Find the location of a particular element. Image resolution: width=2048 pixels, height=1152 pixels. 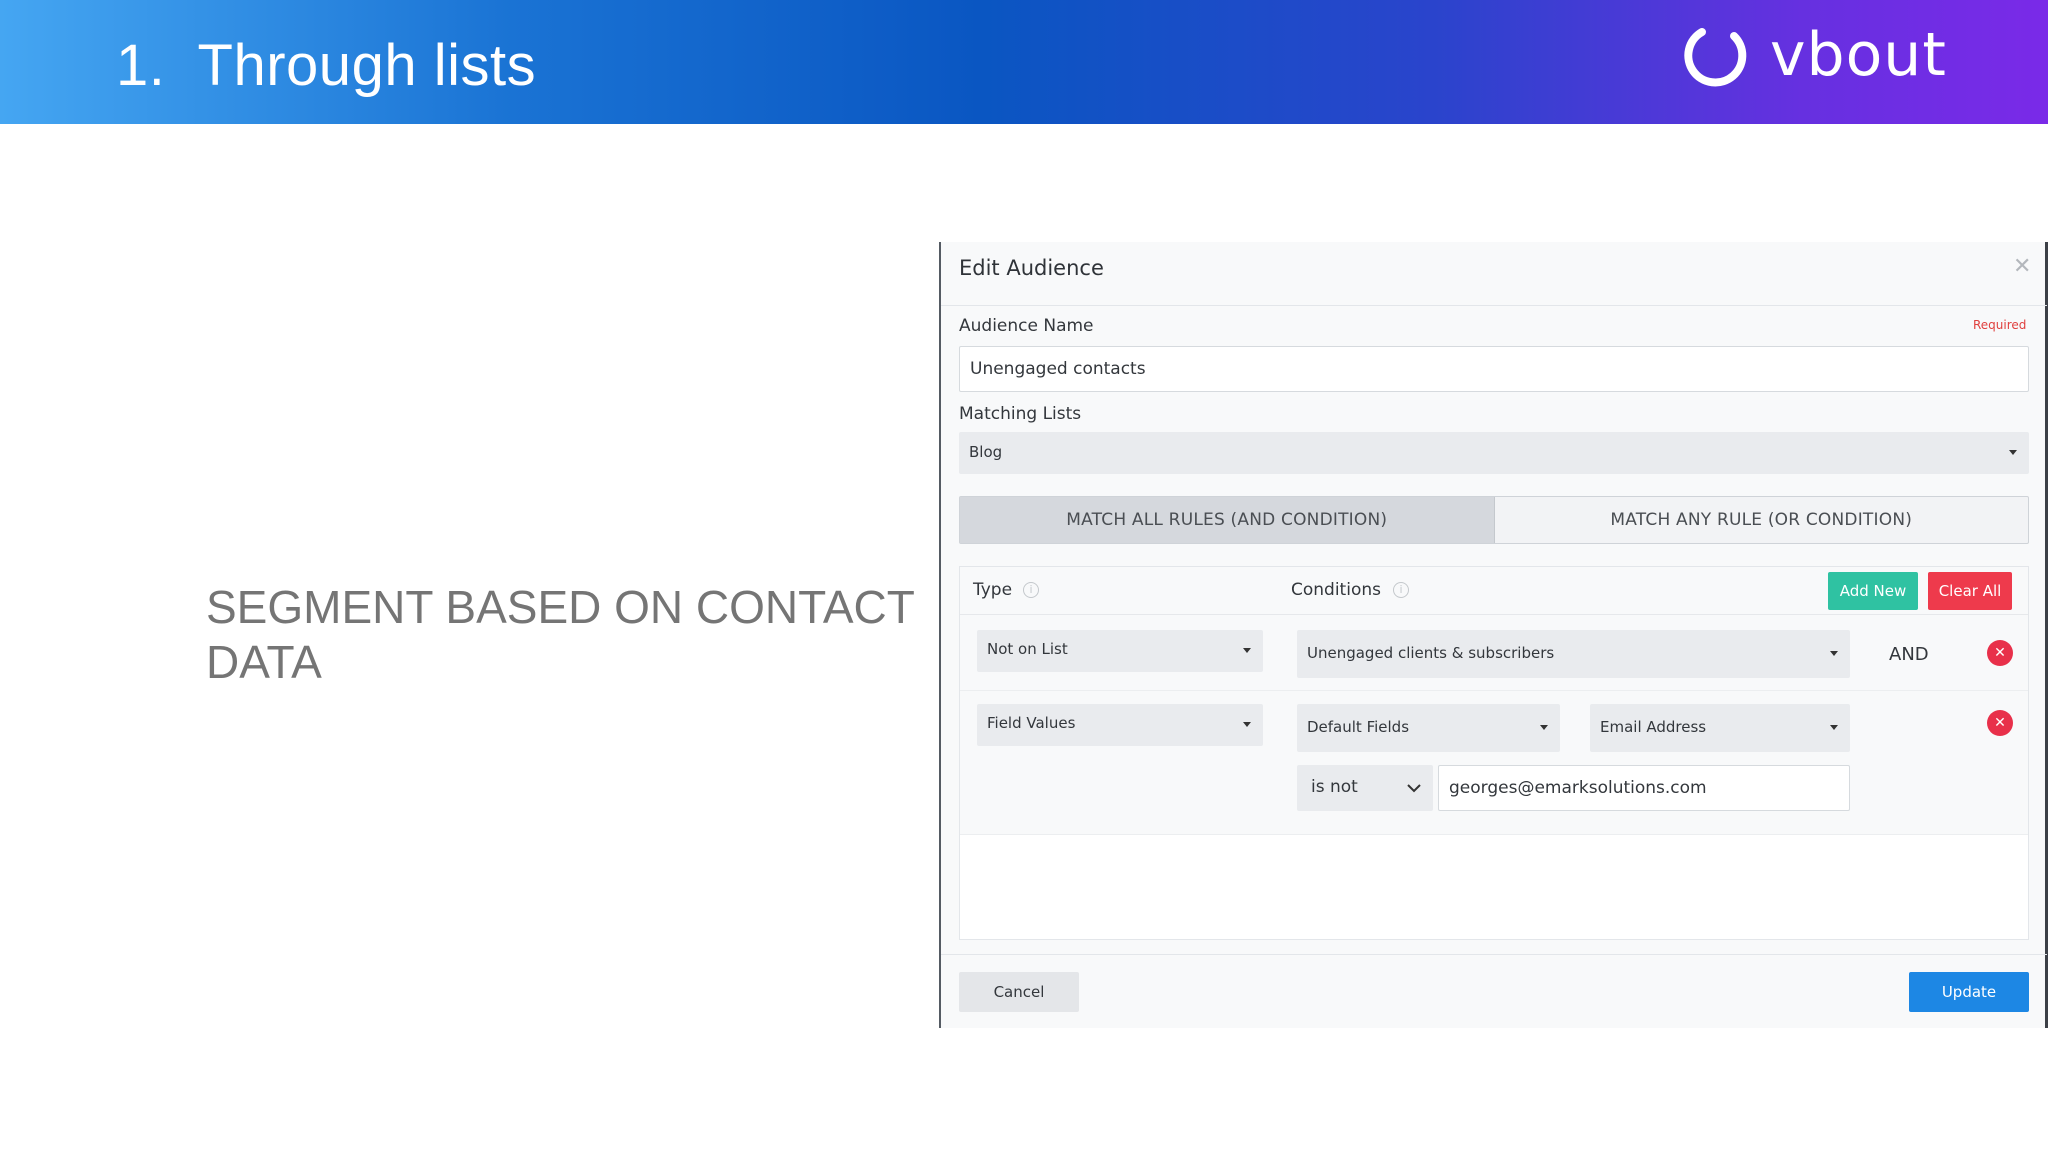

cancel-button: Cancel is located at coordinates (1019, 992).